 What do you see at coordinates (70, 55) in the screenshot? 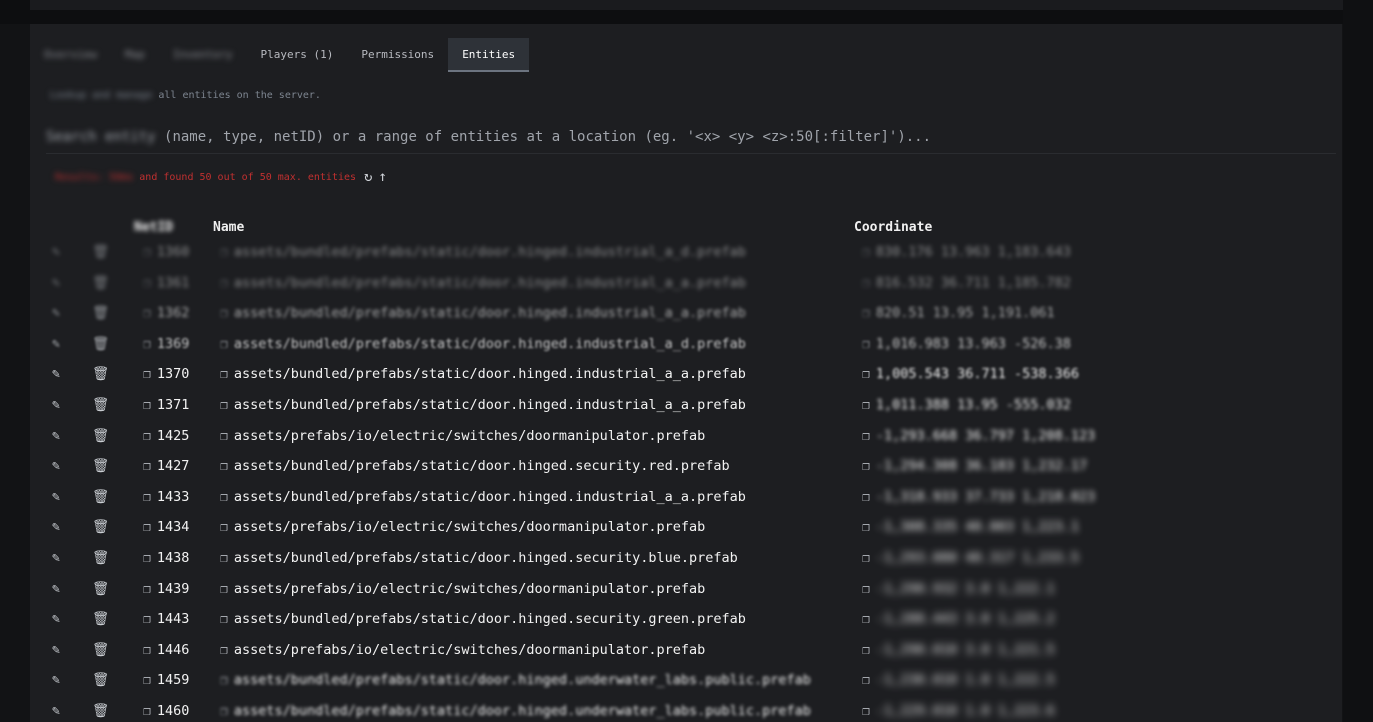
I see `tab-overview: Overview` at bounding box center [70, 55].